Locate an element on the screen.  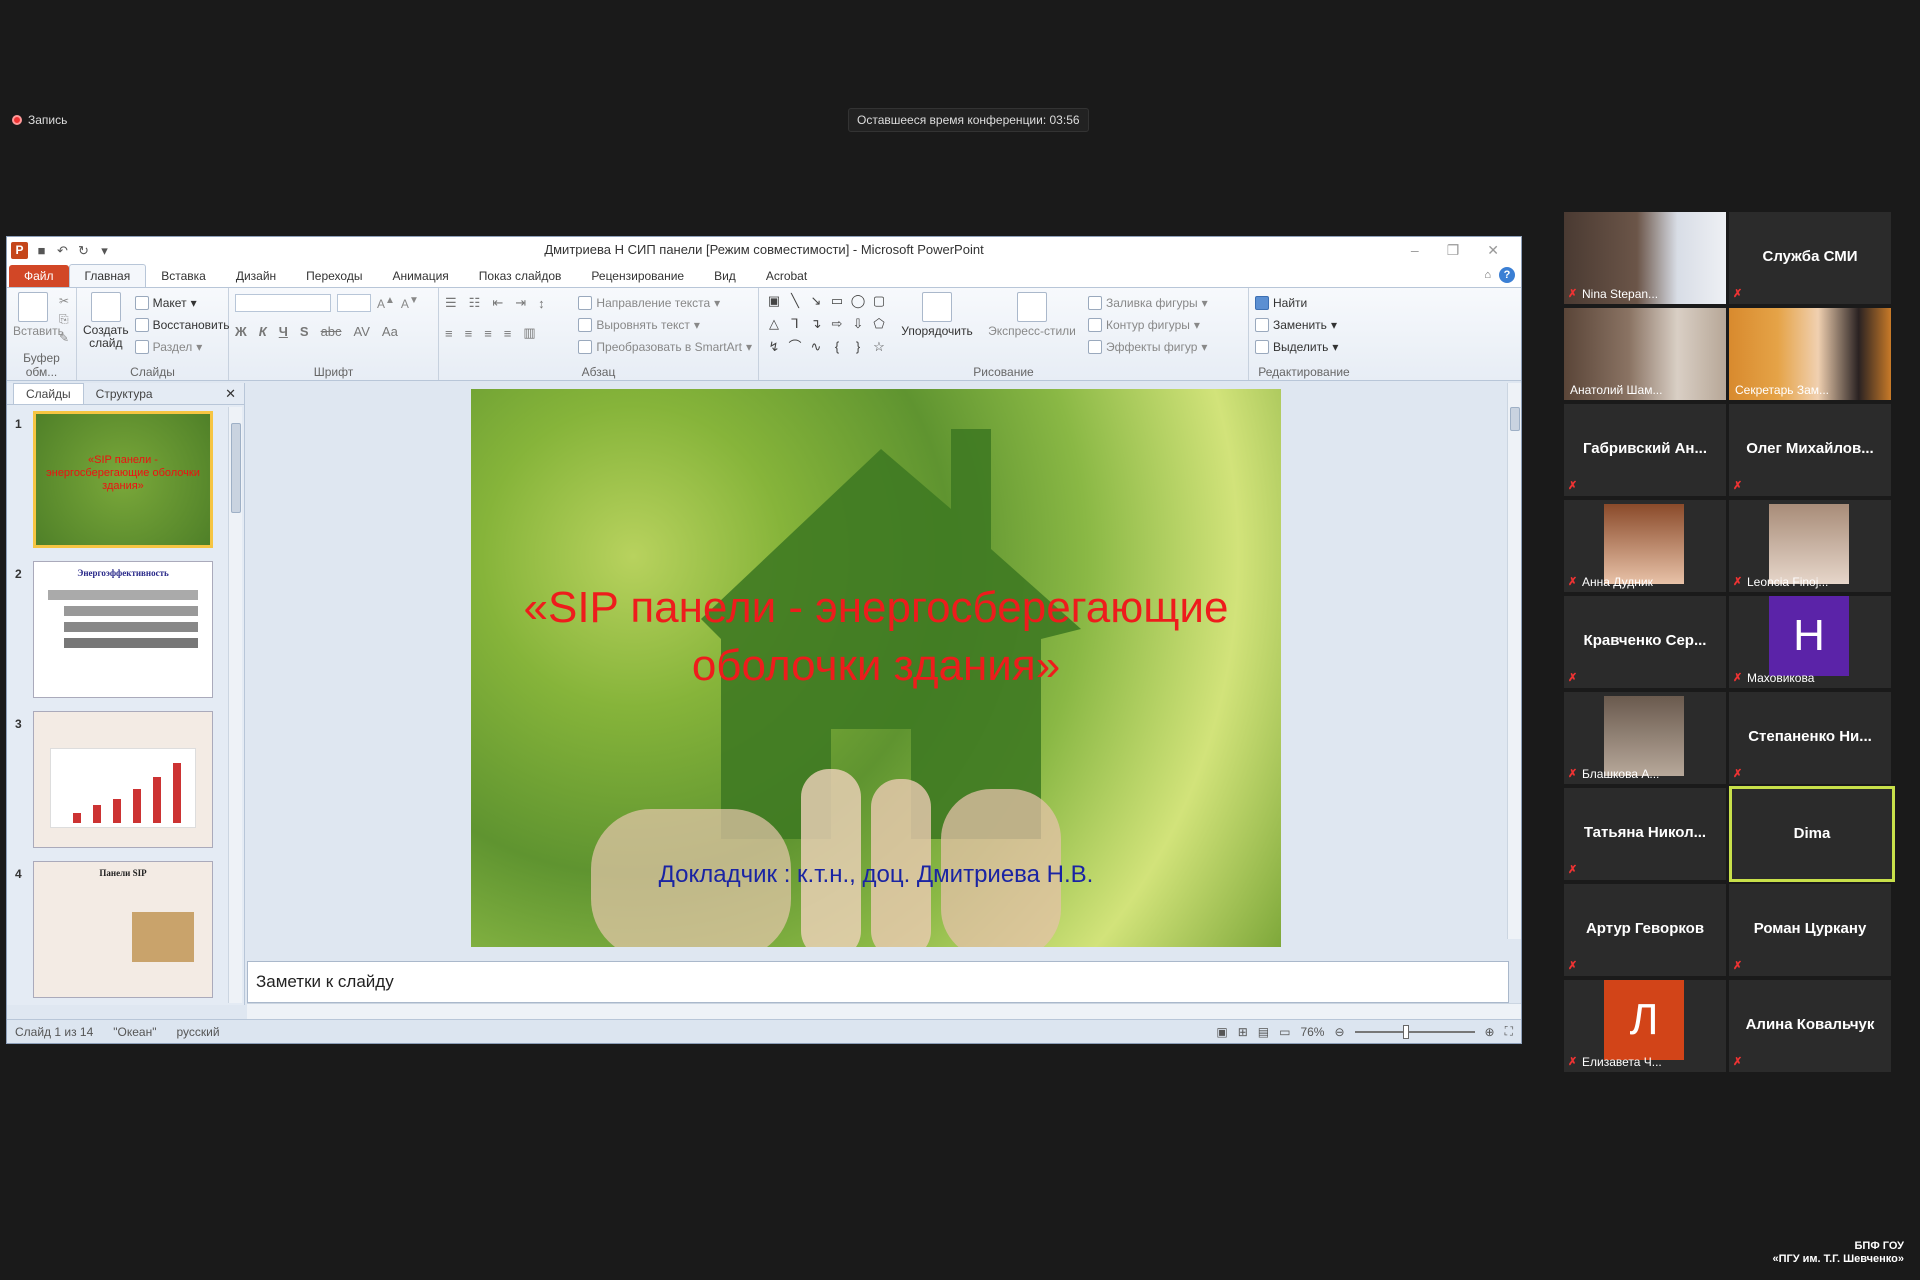
tab-acrobat: Acrobat is located at coordinates (786, 276).